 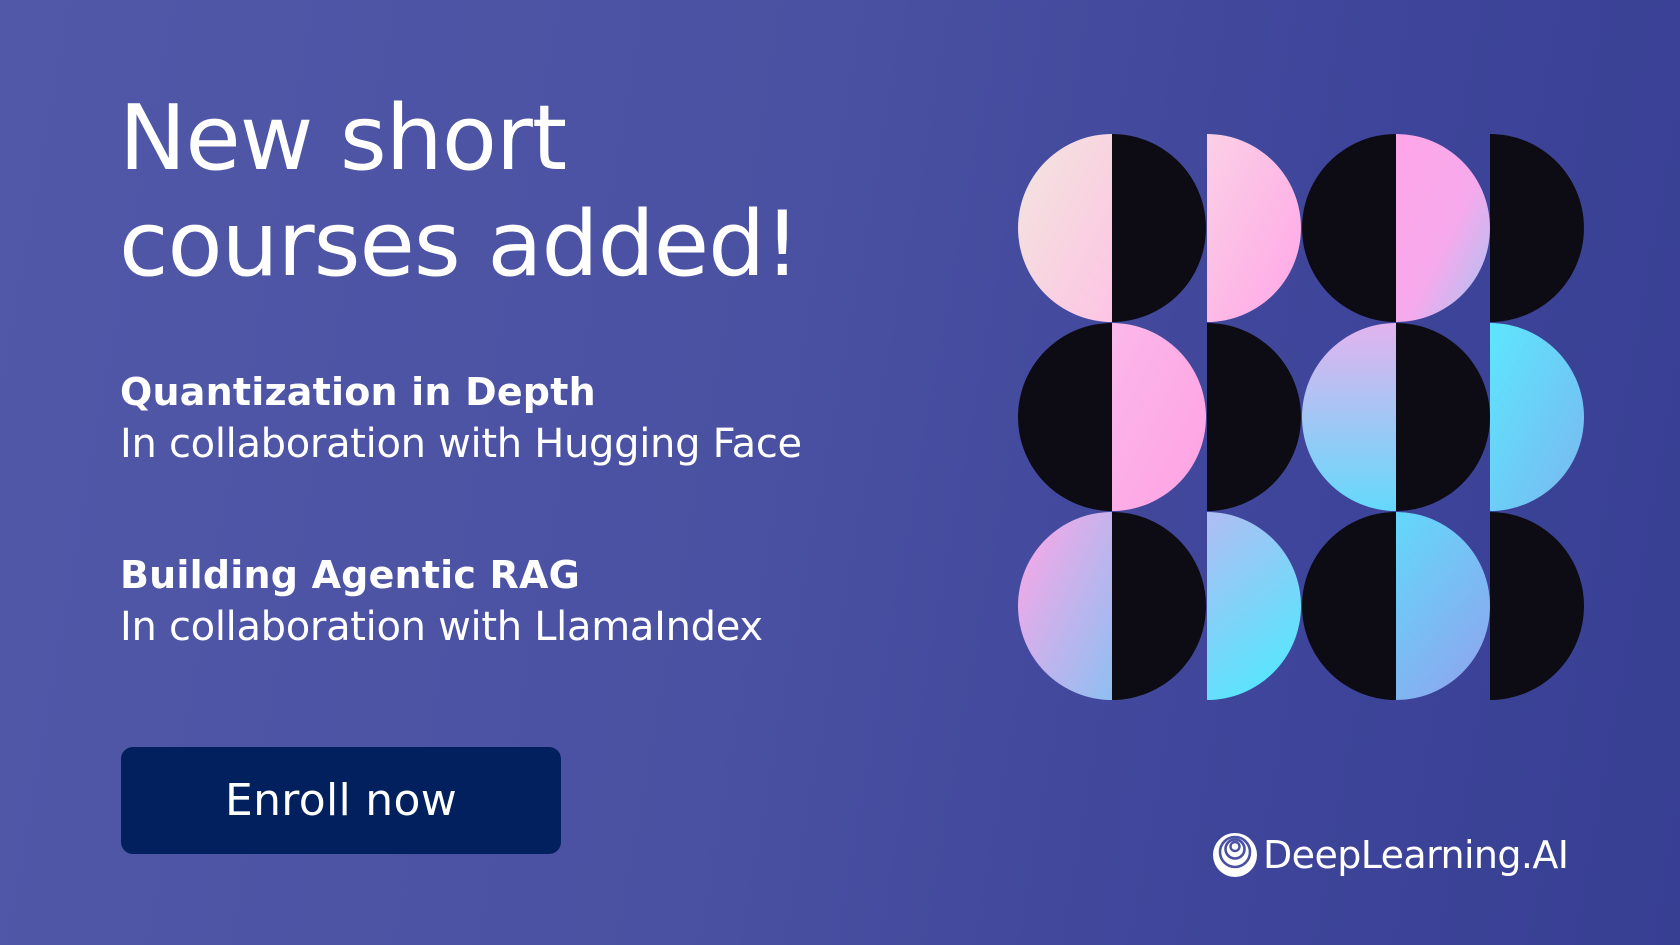 I want to click on brand-name: DeepLearning.AI, so click(x=1416, y=855).